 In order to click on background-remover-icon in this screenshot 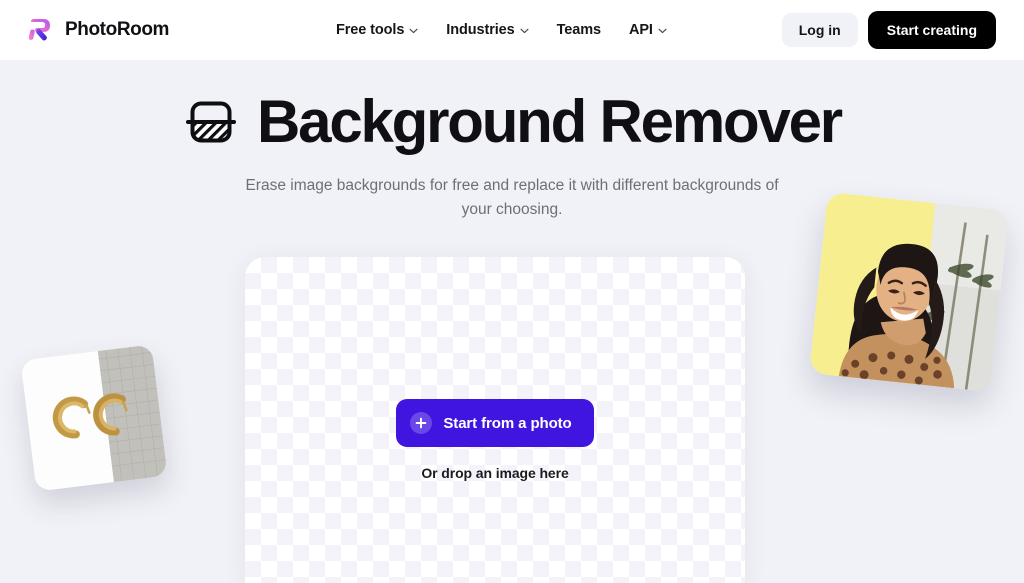, I will do `click(211, 122)`.